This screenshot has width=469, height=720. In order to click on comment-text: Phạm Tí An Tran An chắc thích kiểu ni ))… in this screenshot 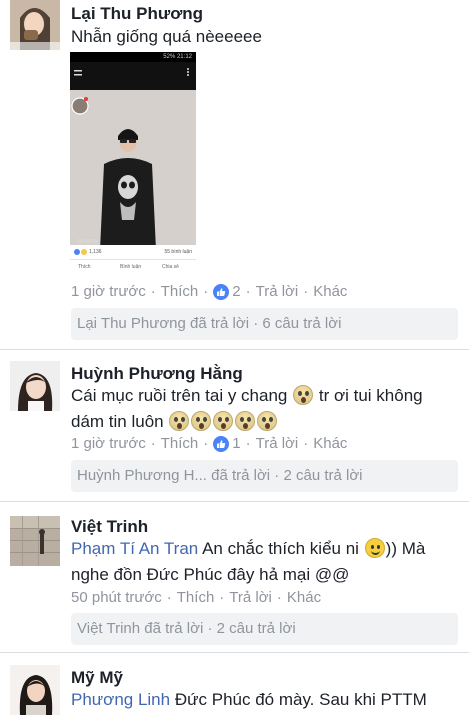, I will do `click(263, 562)`.